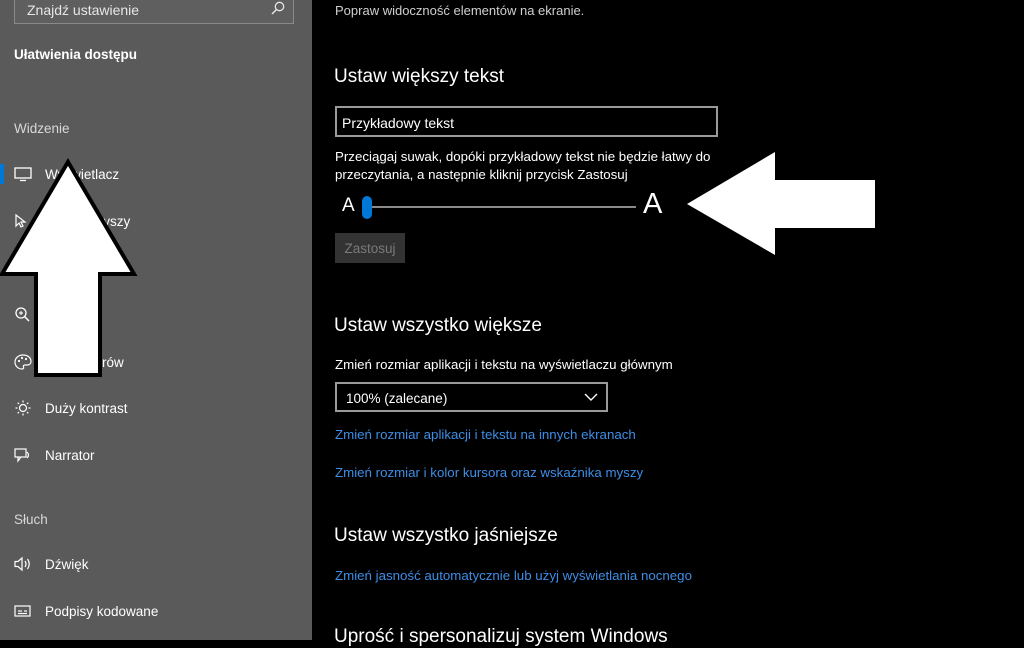 The image size is (1024, 648). I want to click on chevron-down-icon, so click(591, 397).